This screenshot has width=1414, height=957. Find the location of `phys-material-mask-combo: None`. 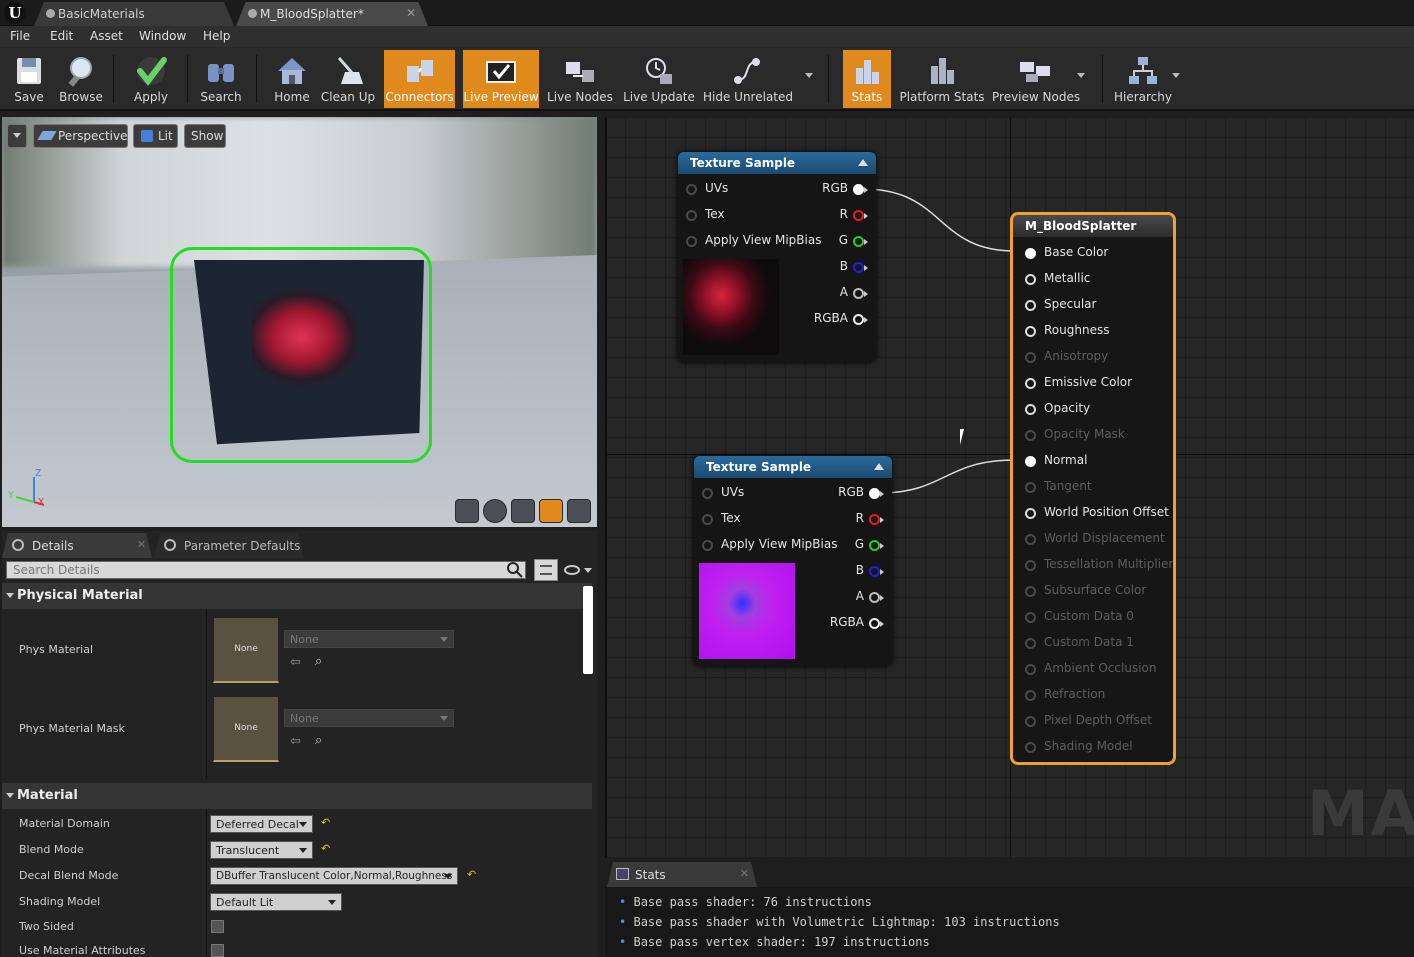

phys-material-mask-combo: None is located at coordinates (369, 718).